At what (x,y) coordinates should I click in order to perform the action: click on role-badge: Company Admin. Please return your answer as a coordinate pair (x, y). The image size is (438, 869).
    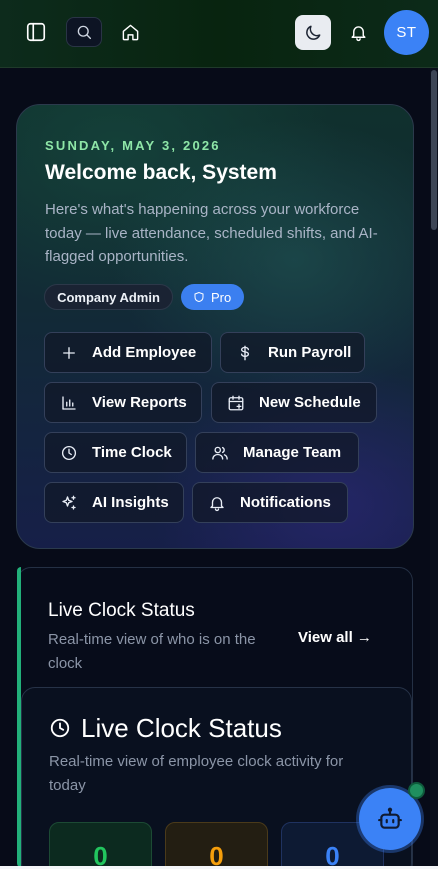
    Looking at the image, I should click on (108, 297).